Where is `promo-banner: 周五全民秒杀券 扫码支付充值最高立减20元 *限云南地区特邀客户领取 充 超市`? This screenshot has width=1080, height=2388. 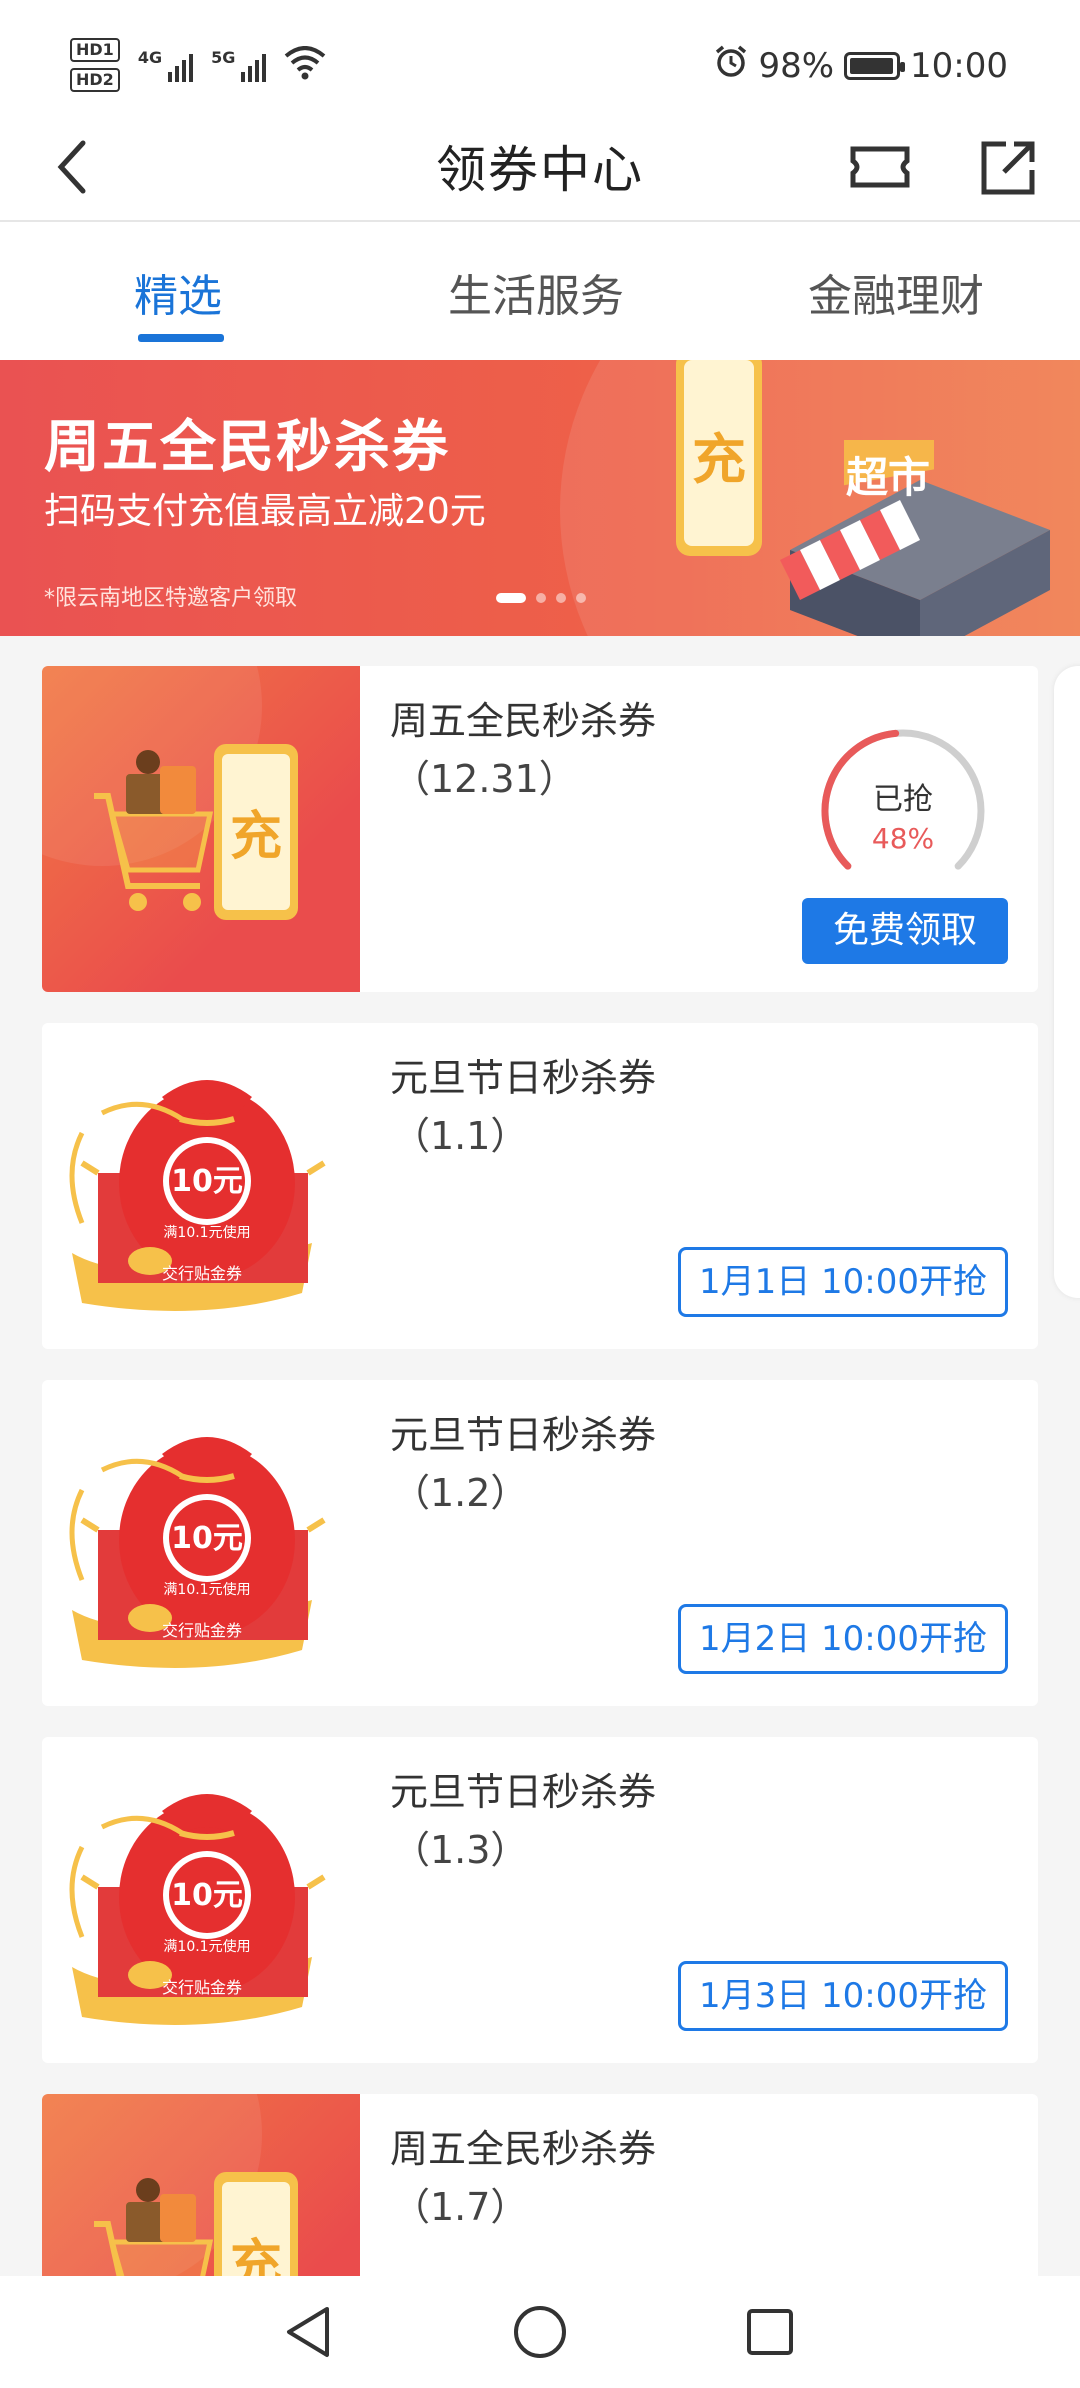 promo-banner: 周五全民秒杀券 扫码支付充值最高立减20元 *限云南地区特邀客户领取 充 超市 is located at coordinates (540, 498).